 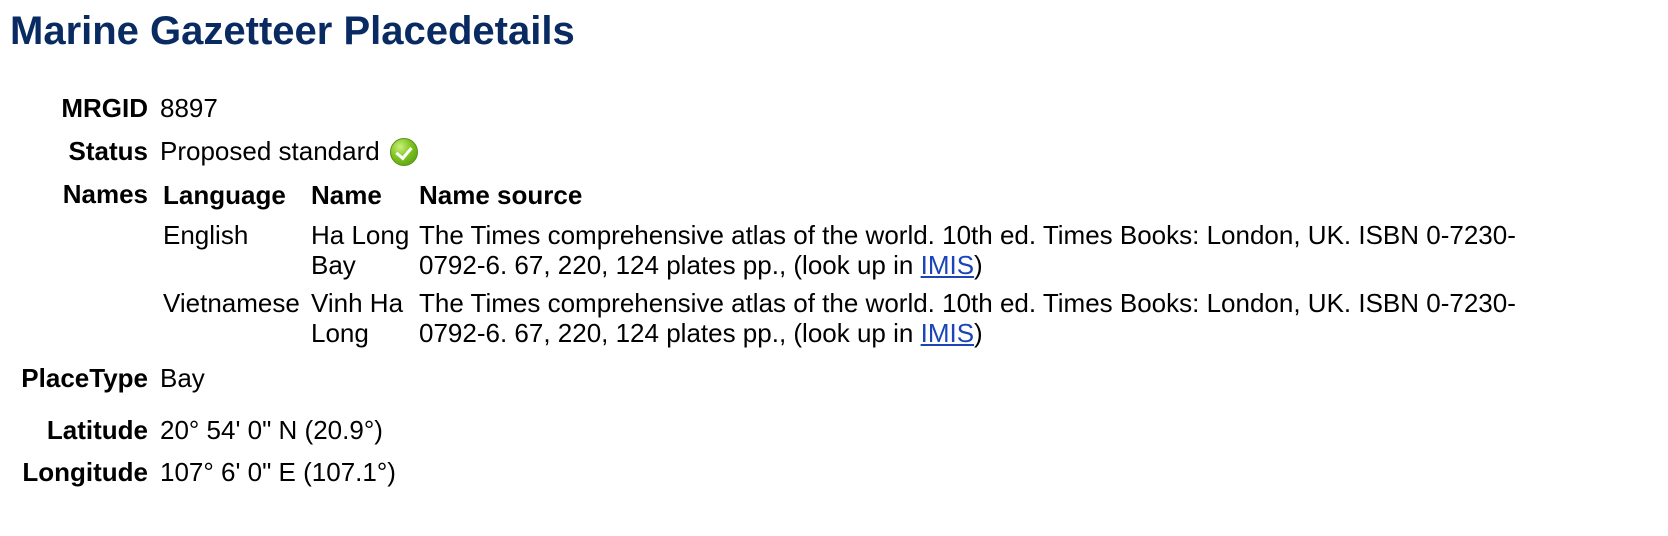 I want to click on status-value-wrapper: Proposed standard, so click(x=289, y=151).